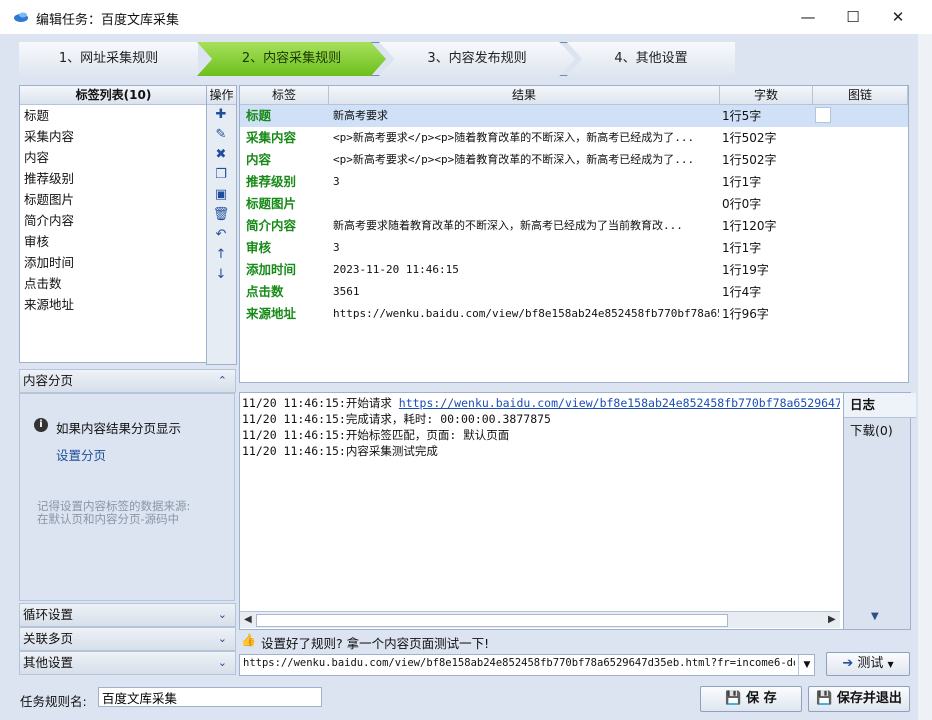  What do you see at coordinates (749, 138) in the screenshot?
I see `row-count: 1行502字` at bounding box center [749, 138].